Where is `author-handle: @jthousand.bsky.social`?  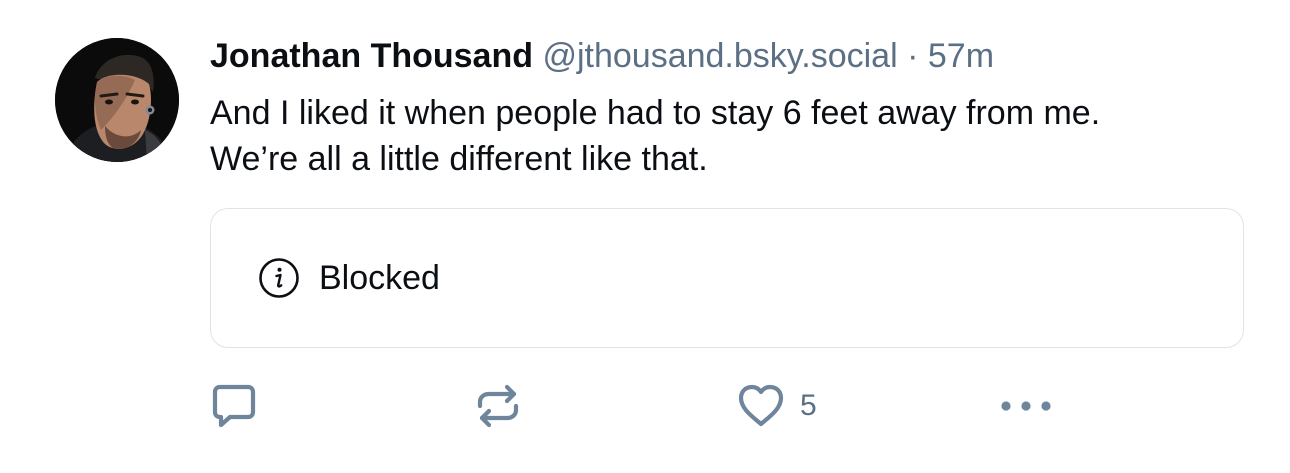
author-handle: @jthousand.bsky.social is located at coordinates (719, 56).